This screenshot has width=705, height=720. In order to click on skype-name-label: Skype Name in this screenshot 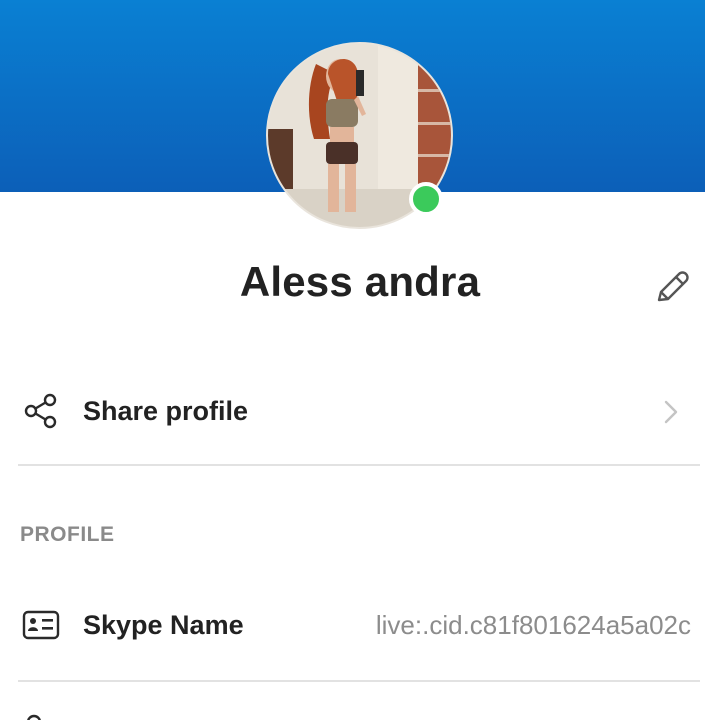, I will do `click(163, 624)`.